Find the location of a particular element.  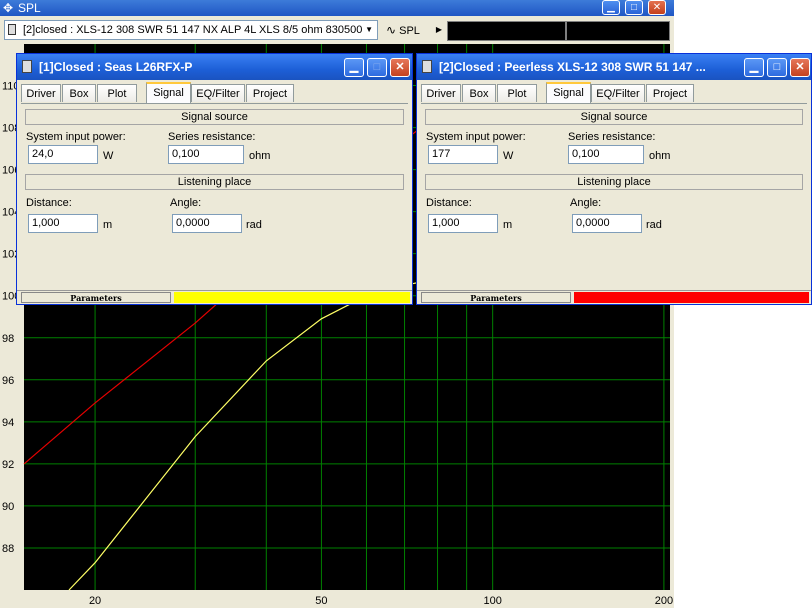

spl-window-title: SPL is located at coordinates (29, 8).